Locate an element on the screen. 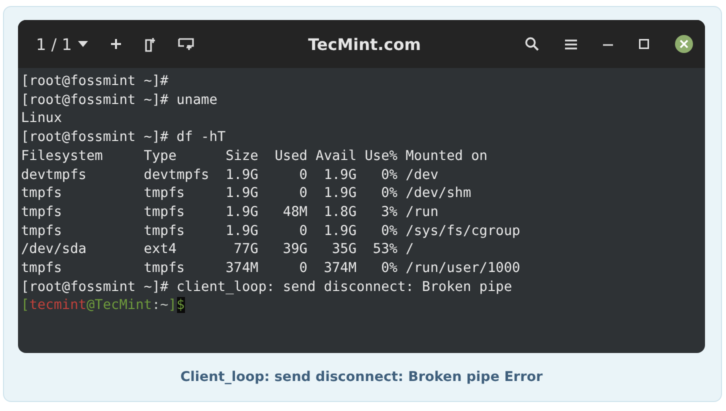  search-icon is located at coordinates (531, 44).